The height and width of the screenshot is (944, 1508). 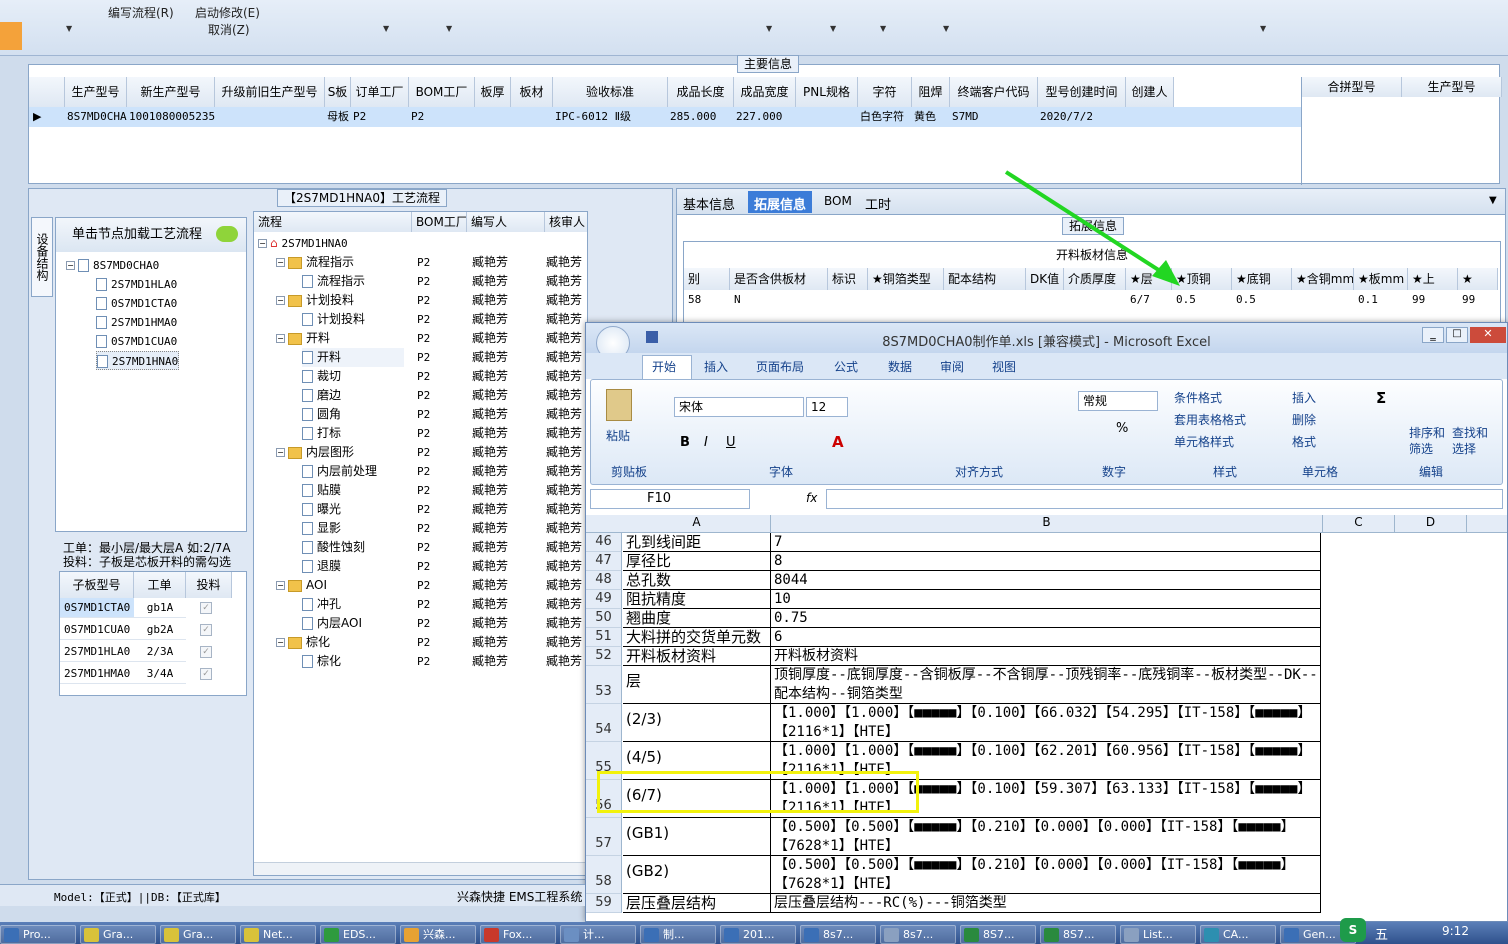 I want to click on close-button: ✕, so click(x=1488, y=335).